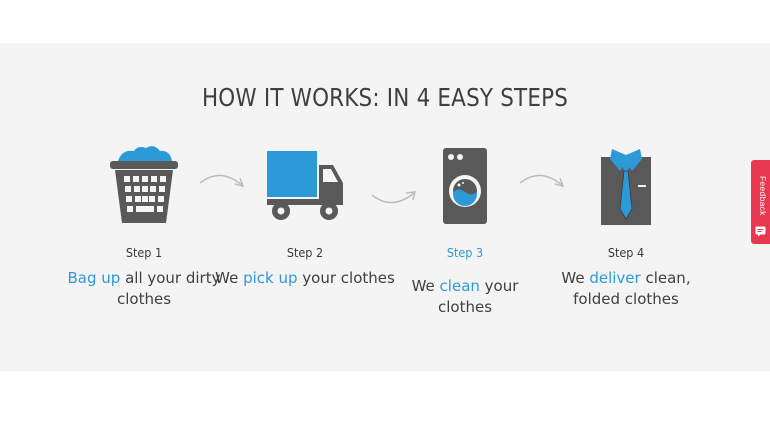  I want to click on washing-machine-icon, so click(465, 186).